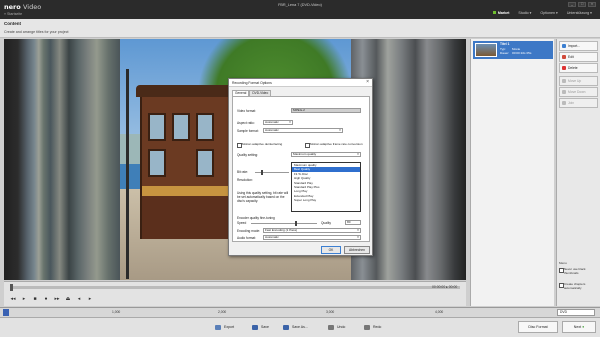 This screenshot has height=337, width=600. Describe the element at coordinates (367, 82) in the screenshot. I see `dialog-close-icon: ×` at that location.